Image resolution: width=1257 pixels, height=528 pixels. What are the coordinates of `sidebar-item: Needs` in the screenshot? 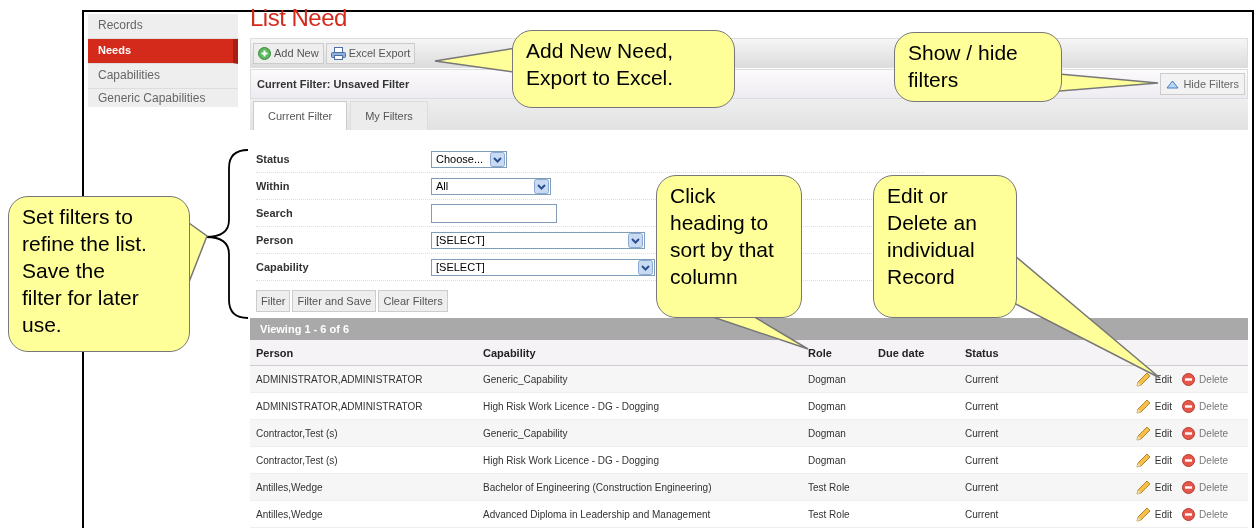 It's located at (163, 51).